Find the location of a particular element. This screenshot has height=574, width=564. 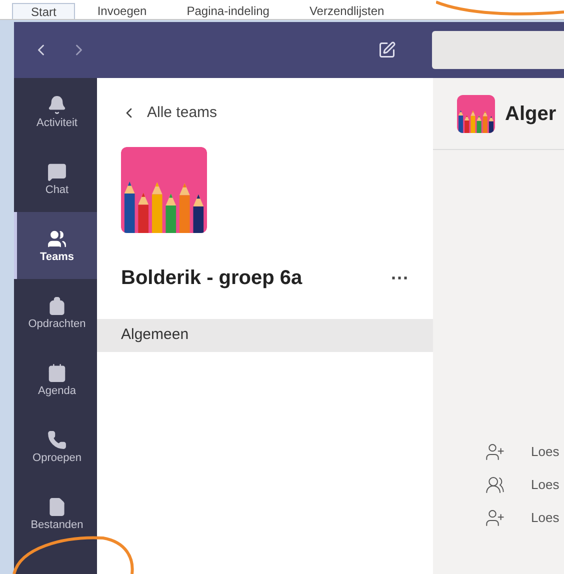

rail-item: Agenda is located at coordinates (55, 379).